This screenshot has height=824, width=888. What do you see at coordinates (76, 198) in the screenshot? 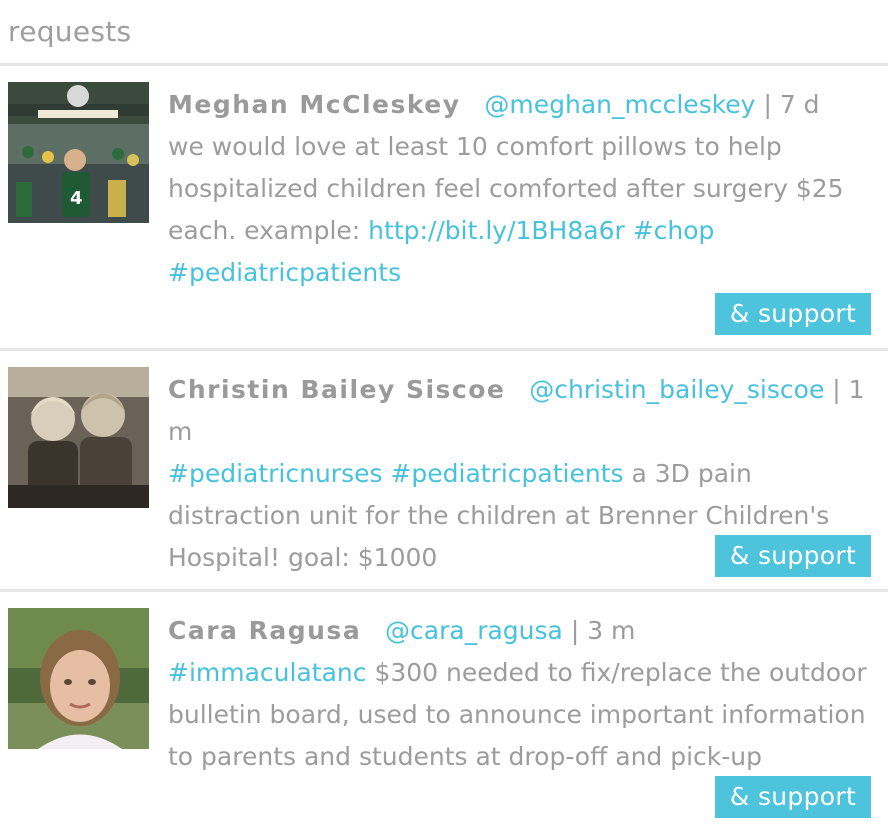
I see `svg-text: 4` at bounding box center [76, 198].